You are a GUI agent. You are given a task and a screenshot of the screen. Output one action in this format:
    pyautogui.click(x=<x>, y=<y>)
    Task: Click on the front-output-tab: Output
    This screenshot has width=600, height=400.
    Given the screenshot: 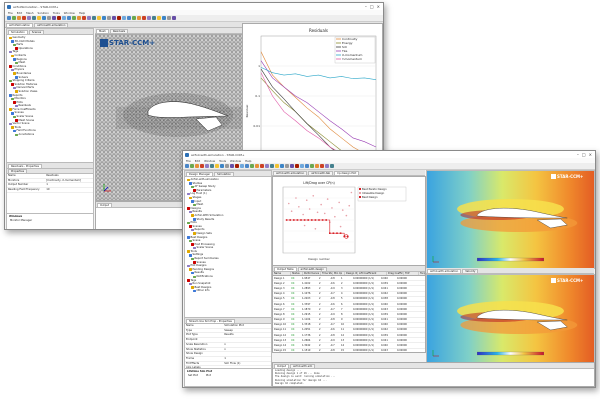 What is the action you would take?
    pyautogui.click(x=282, y=366)
    